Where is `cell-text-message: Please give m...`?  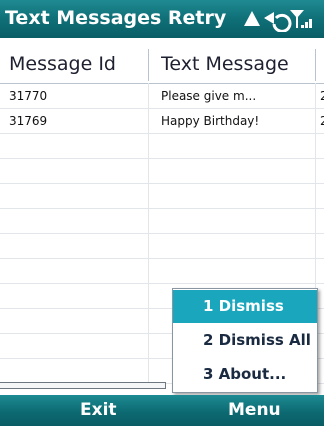
cell-text-message: Please give m... is located at coordinates (209, 96).